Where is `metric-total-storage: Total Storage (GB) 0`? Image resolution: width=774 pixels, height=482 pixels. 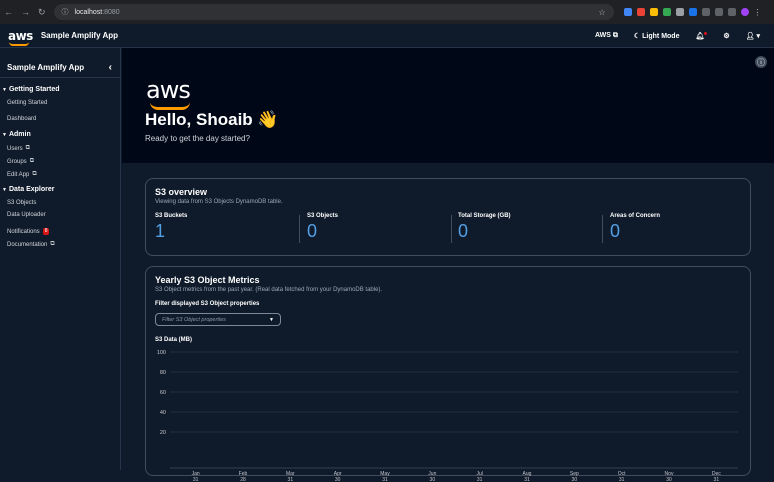 metric-total-storage: Total Storage (GB) 0 is located at coordinates (528, 228).